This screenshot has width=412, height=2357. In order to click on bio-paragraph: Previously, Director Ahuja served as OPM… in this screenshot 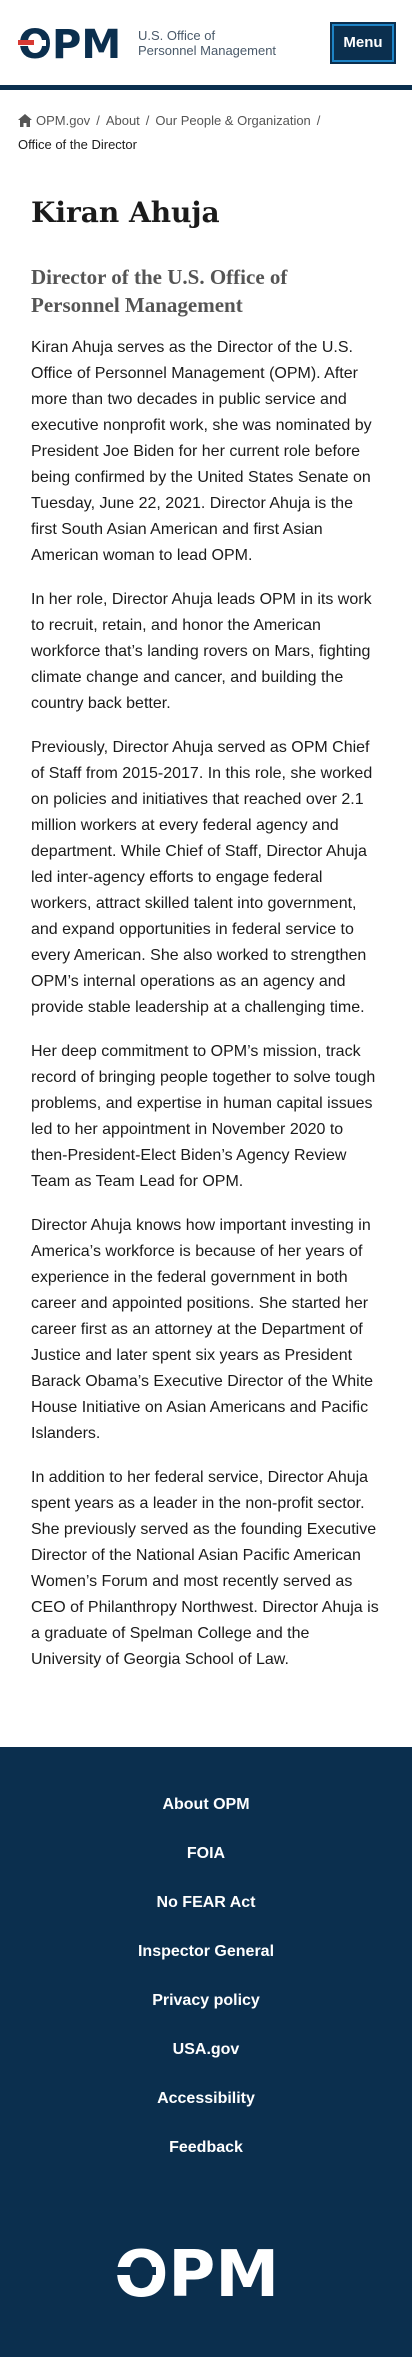, I will do `click(202, 877)`.